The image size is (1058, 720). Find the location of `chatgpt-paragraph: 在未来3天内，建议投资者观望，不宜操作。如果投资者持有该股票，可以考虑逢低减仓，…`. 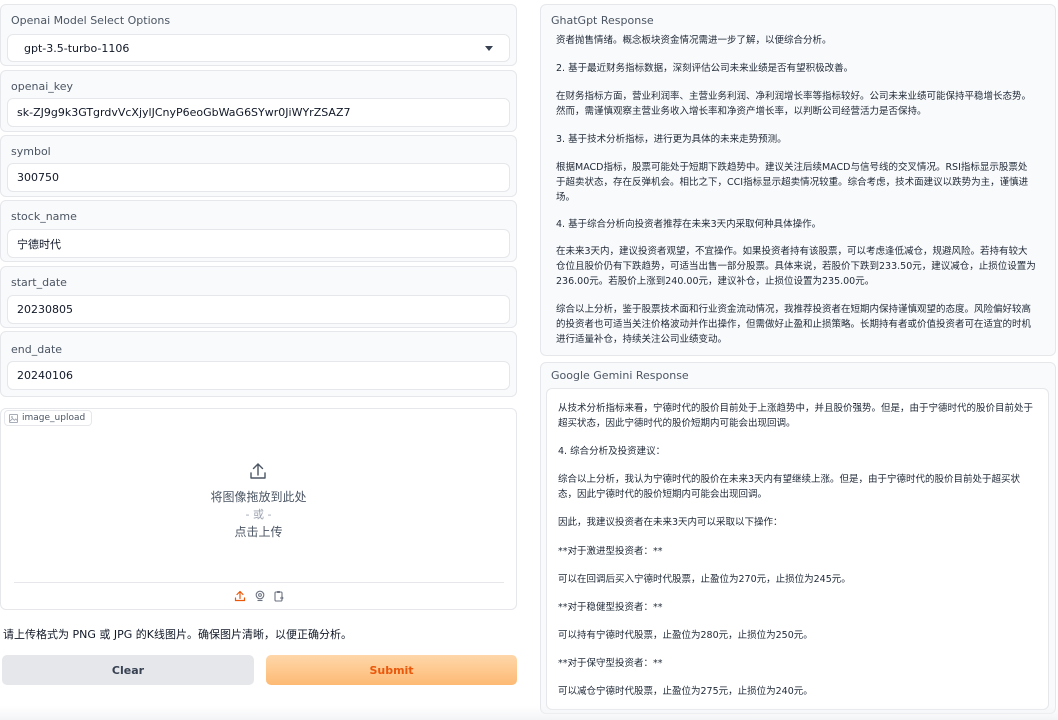

chatgpt-paragraph: 在未来3天内，建议投资者观望，不宜操作。如果投资者持有该股票，可以考虑逢低减仓，… is located at coordinates (796, 266).